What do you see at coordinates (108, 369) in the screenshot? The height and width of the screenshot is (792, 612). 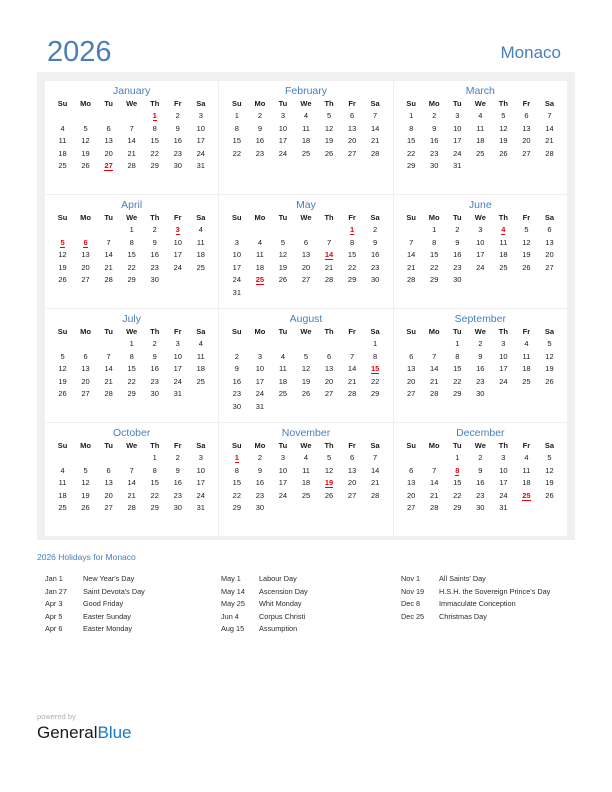 I see `day-cell: 14` at bounding box center [108, 369].